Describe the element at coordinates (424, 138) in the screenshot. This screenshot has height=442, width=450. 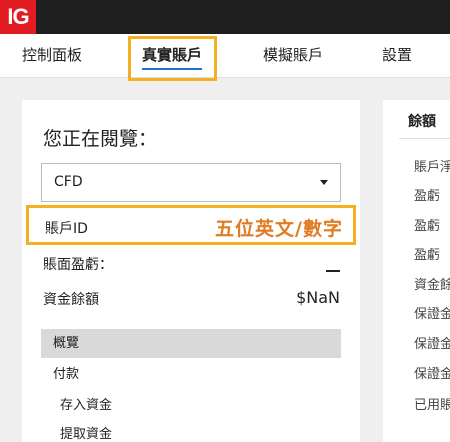
I see `divider` at that location.